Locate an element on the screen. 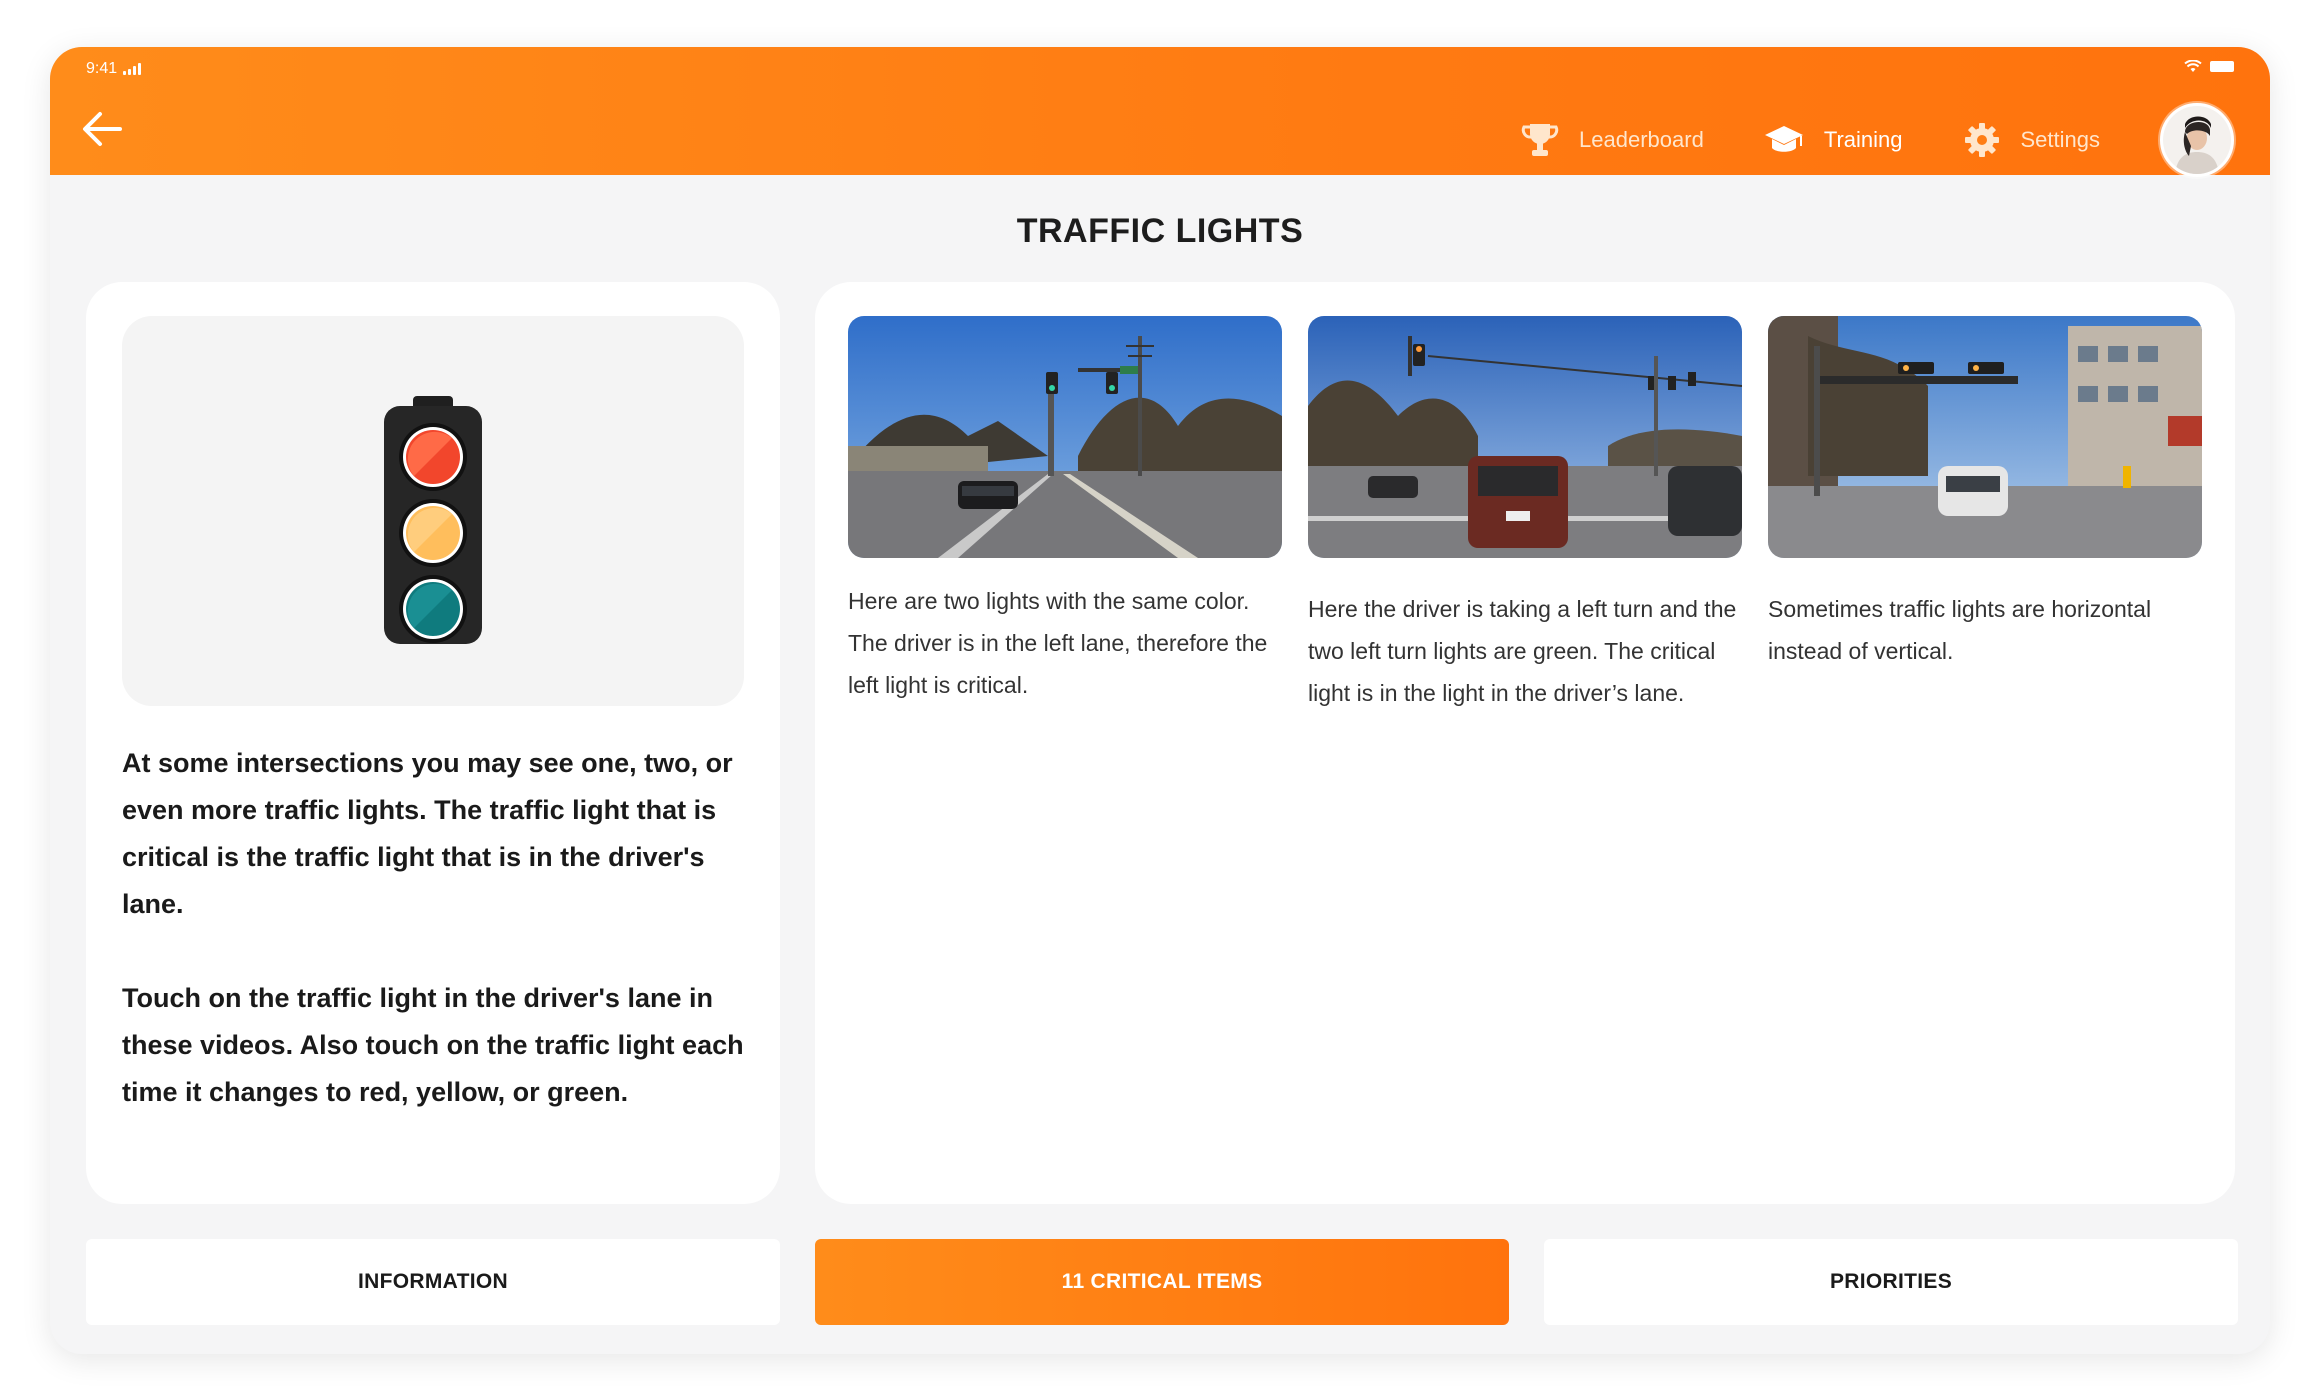 The width and height of the screenshot is (2320, 1400). graduation-cap-icon is located at coordinates (1783, 139).